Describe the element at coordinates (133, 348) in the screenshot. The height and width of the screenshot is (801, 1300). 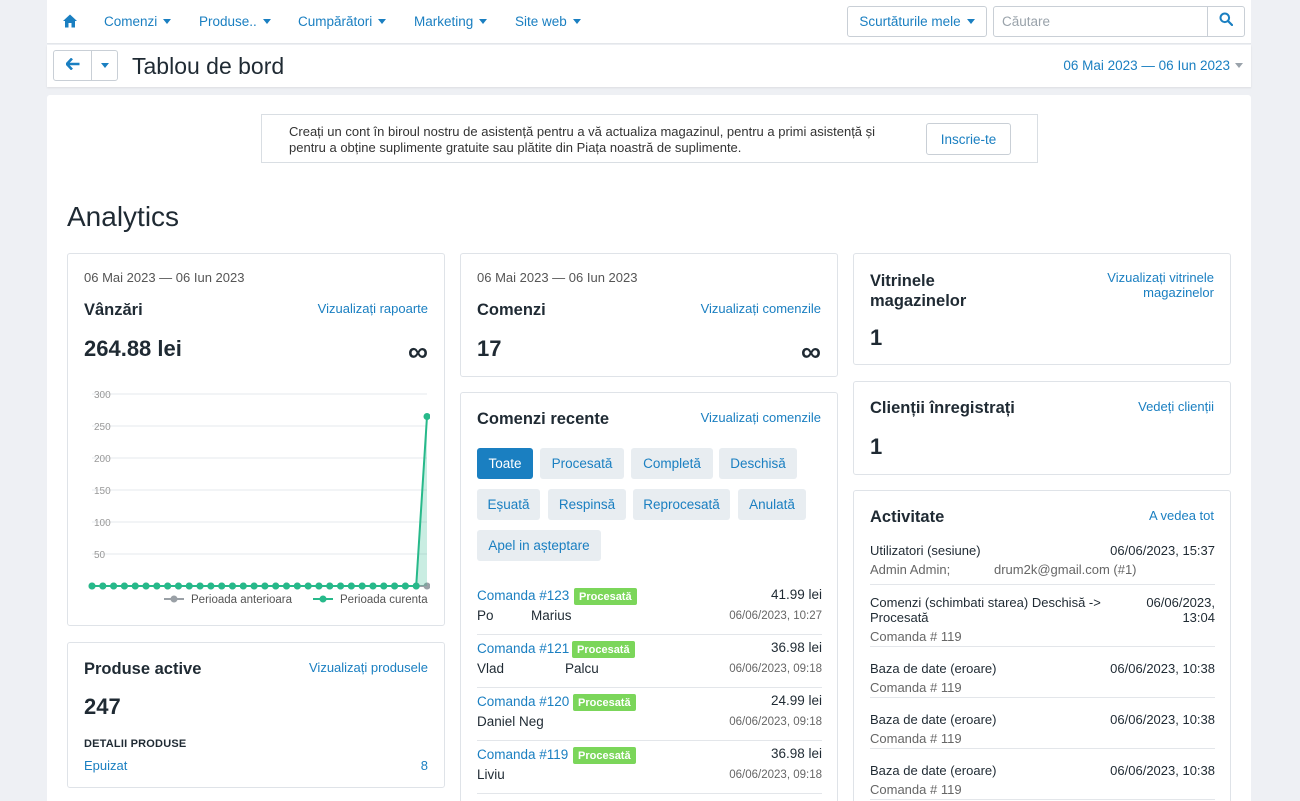
I see `sales-value: 264.88 lei` at that location.